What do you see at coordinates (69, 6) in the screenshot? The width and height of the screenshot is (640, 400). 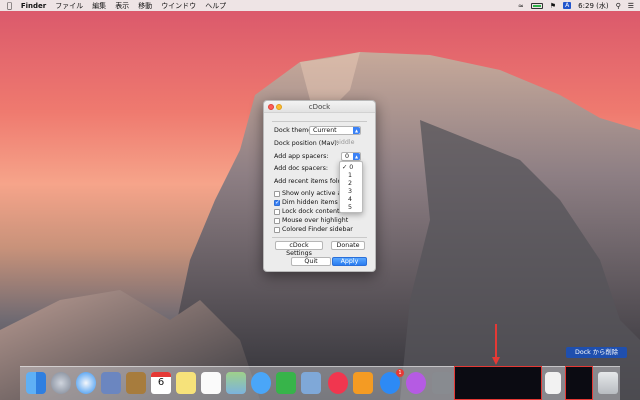 I see `menu-file: ファイル` at bounding box center [69, 6].